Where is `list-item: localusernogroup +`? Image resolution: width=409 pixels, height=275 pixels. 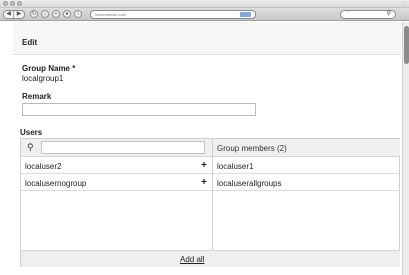
list-item: localusernogroup + is located at coordinates (116, 183).